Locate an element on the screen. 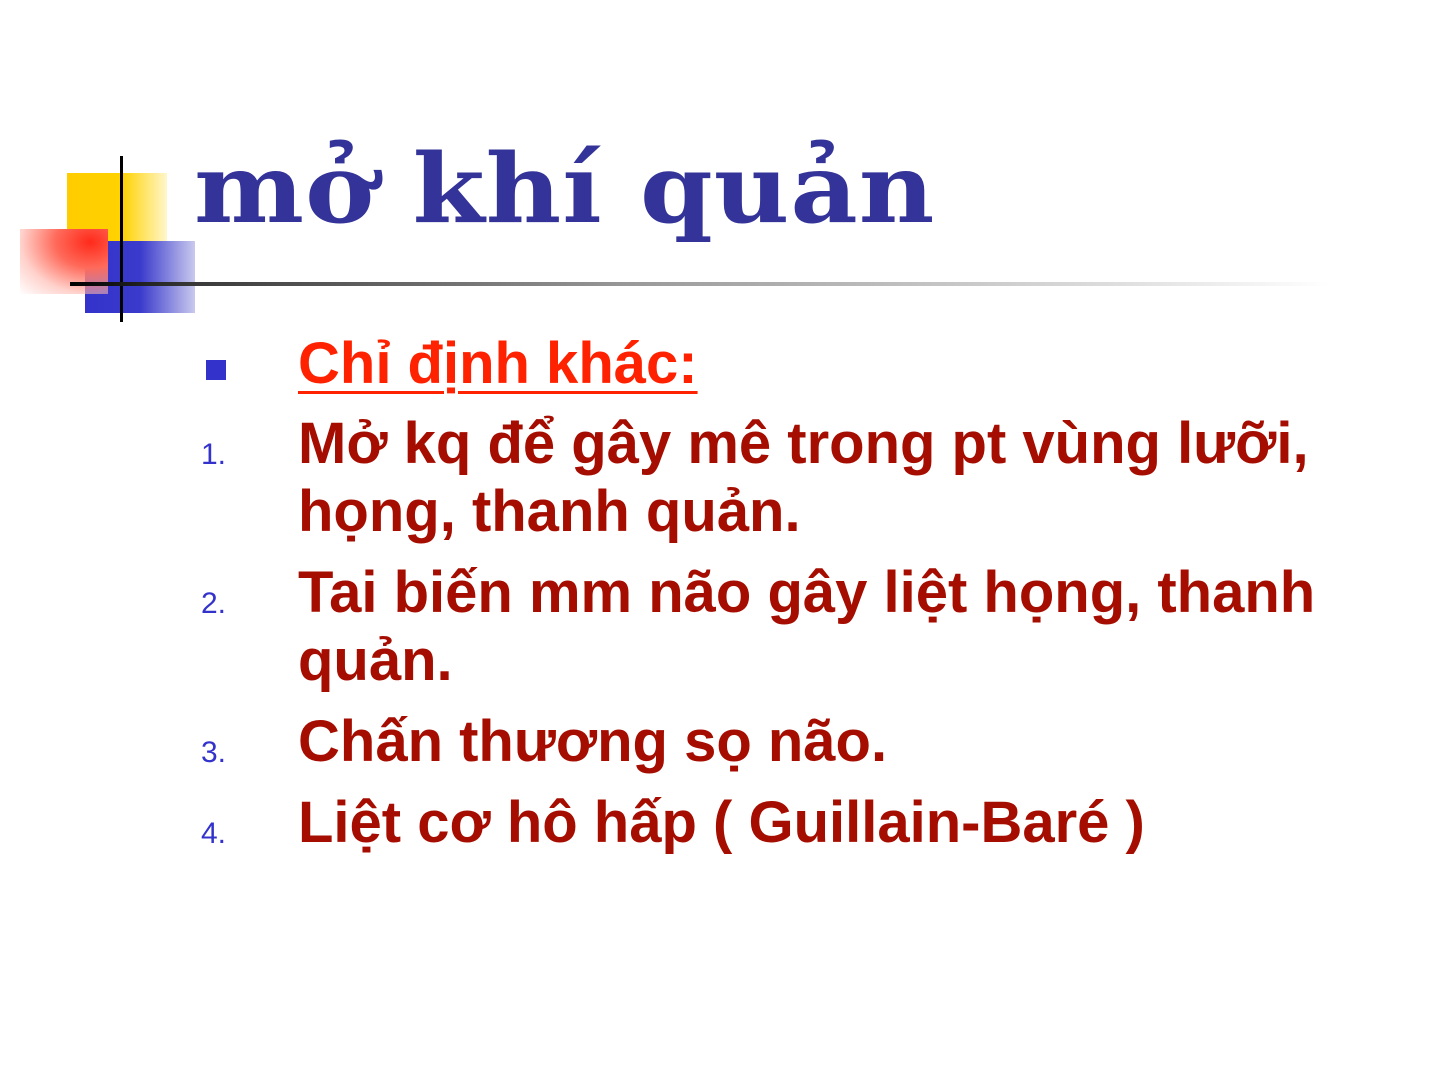  list-item-number: 4. is located at coordinates (214, 833).